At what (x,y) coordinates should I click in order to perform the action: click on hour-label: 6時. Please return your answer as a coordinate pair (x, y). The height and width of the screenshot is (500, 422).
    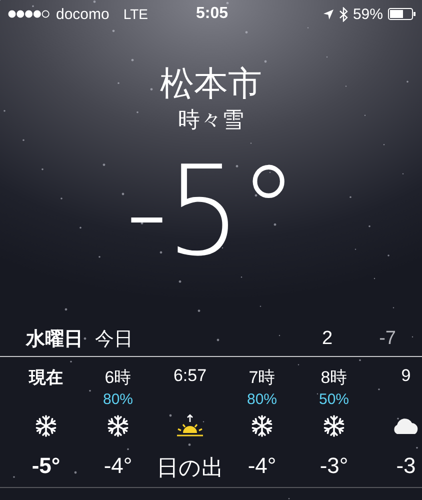
    Looking at the image, I should click on (118, 377).